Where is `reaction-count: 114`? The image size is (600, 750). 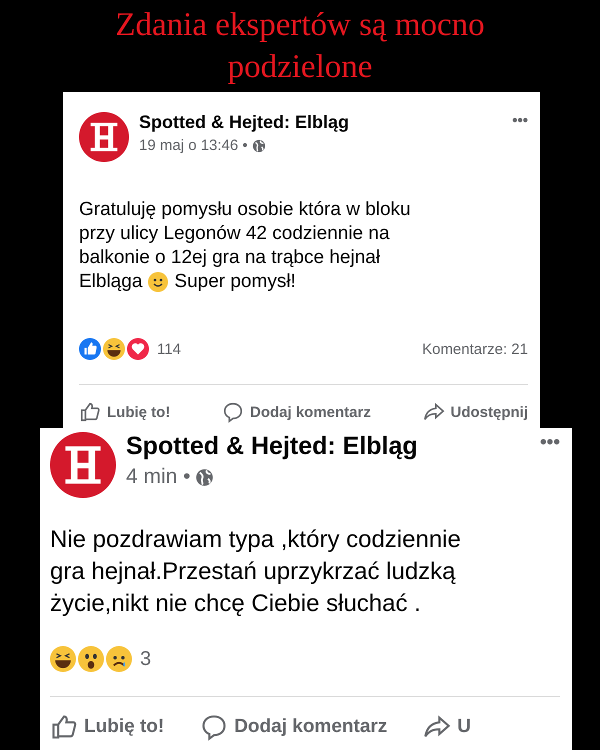 reaction-count: 114 is located at coordinates (169, 349).